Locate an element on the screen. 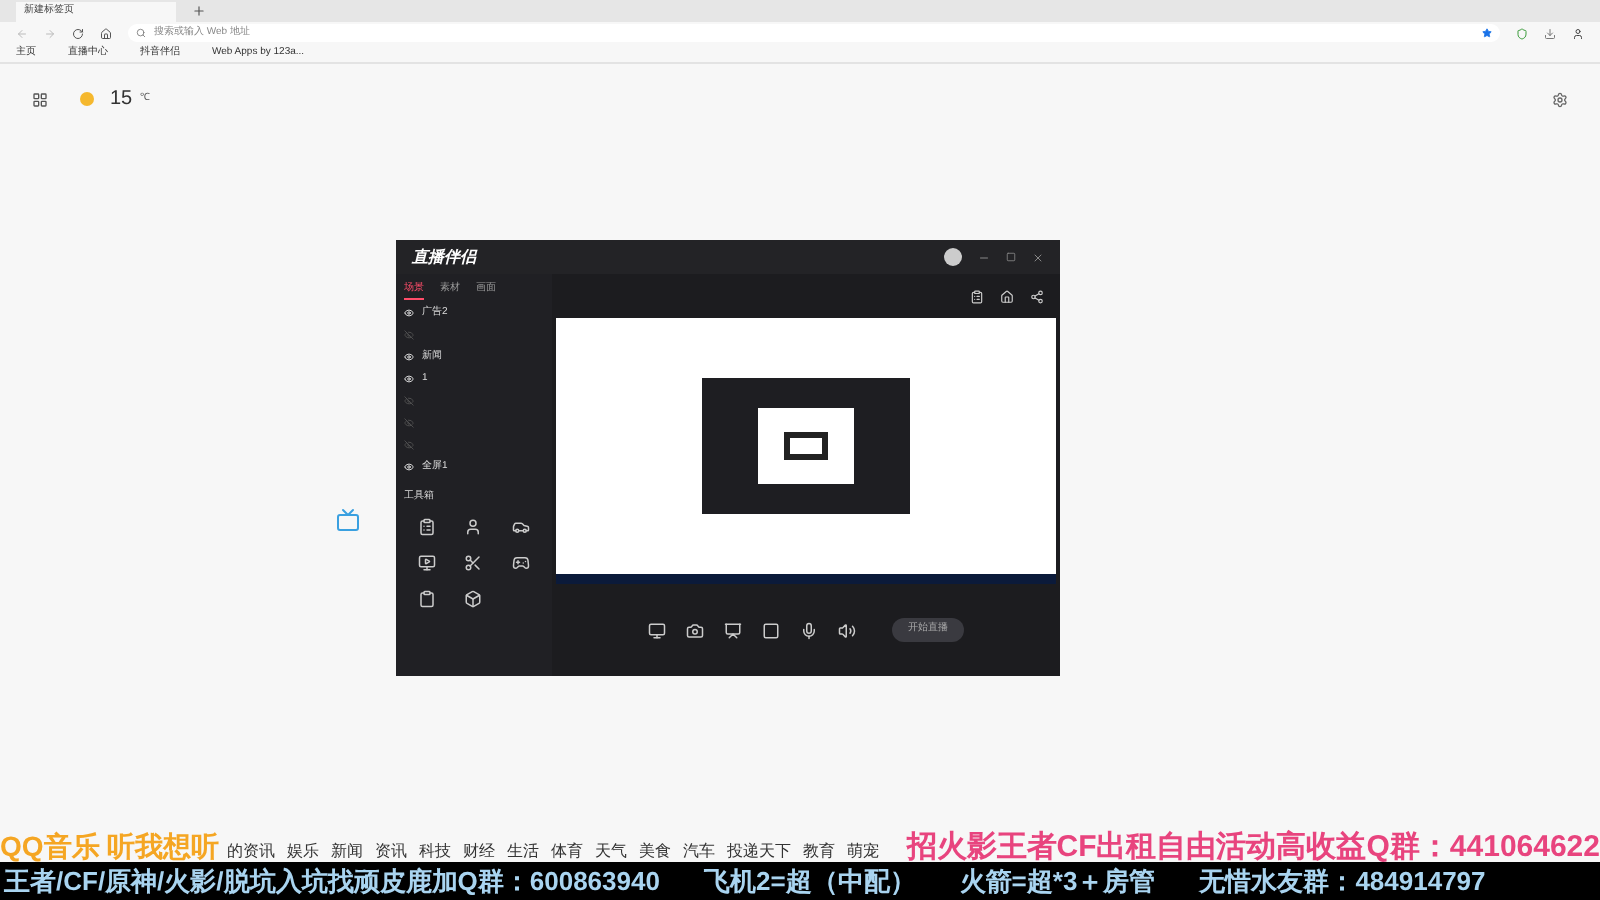 The image size is (1600, 900). promo-text: 招火影王者CF出租自由活动高收益Q群：441064622 is located at coordinates (1253, 847).